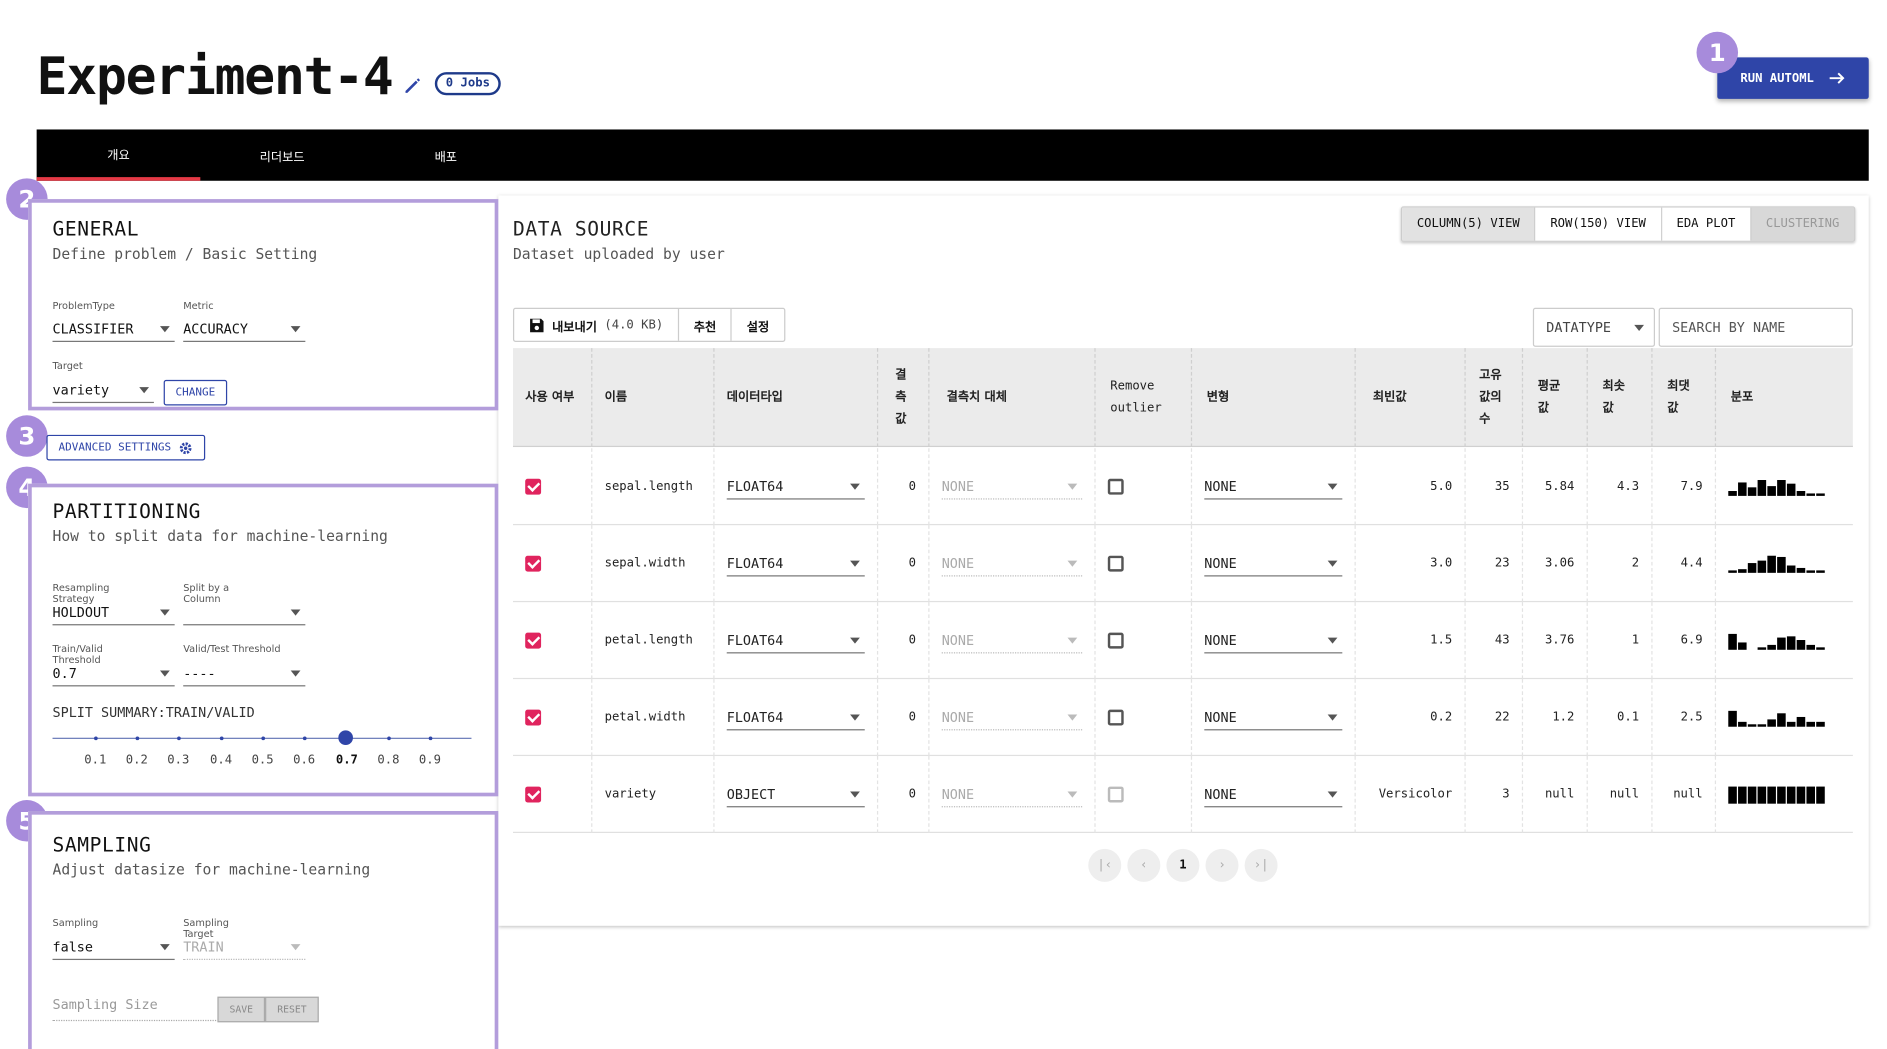 This screenshot has height=1049, width=1887. I want to click on unique-count: 35, so click(1495, 487).